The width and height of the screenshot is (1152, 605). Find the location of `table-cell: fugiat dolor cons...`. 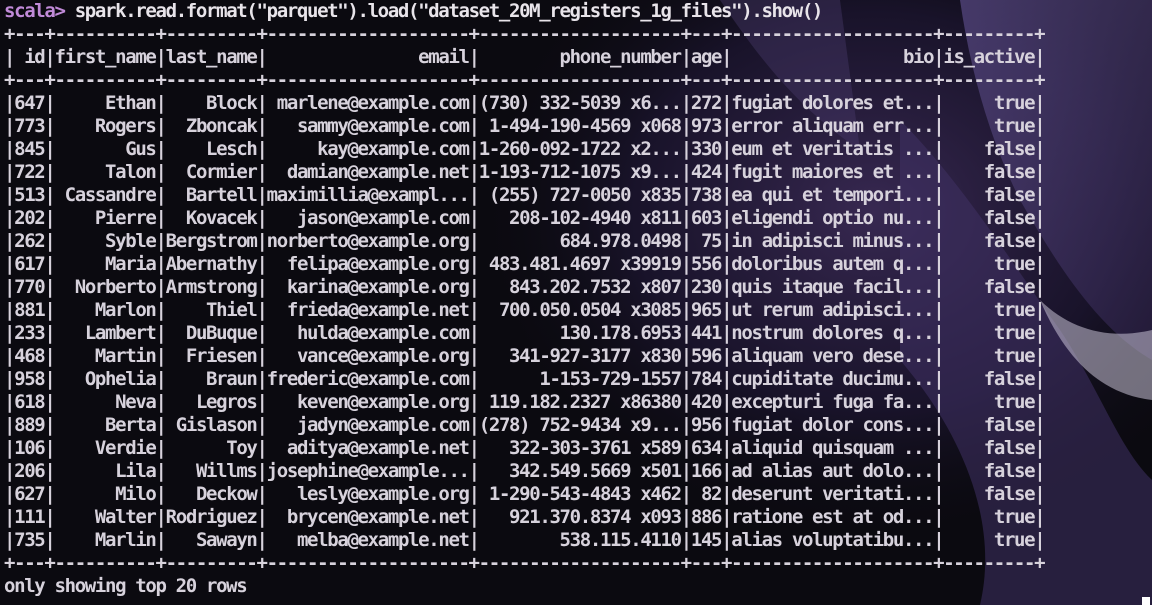

table-cell: fugiat dolor cons... is located at coordinates (832, 425).